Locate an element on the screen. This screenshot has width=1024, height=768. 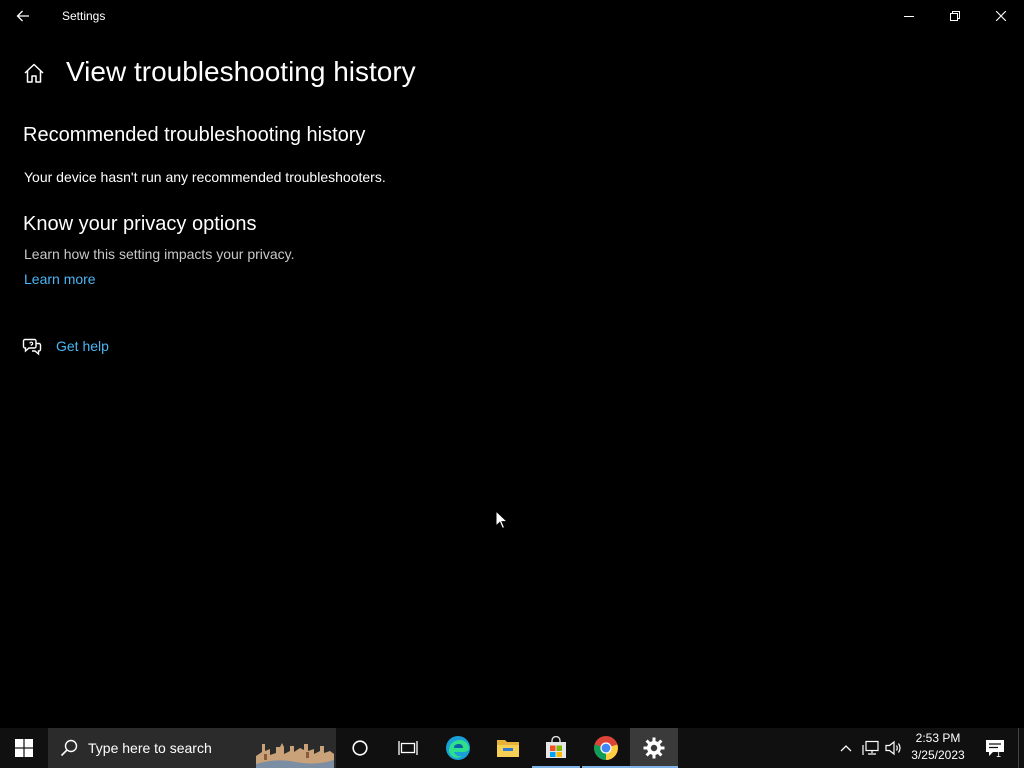
cortana-icon is located at coordinates (360, 748).